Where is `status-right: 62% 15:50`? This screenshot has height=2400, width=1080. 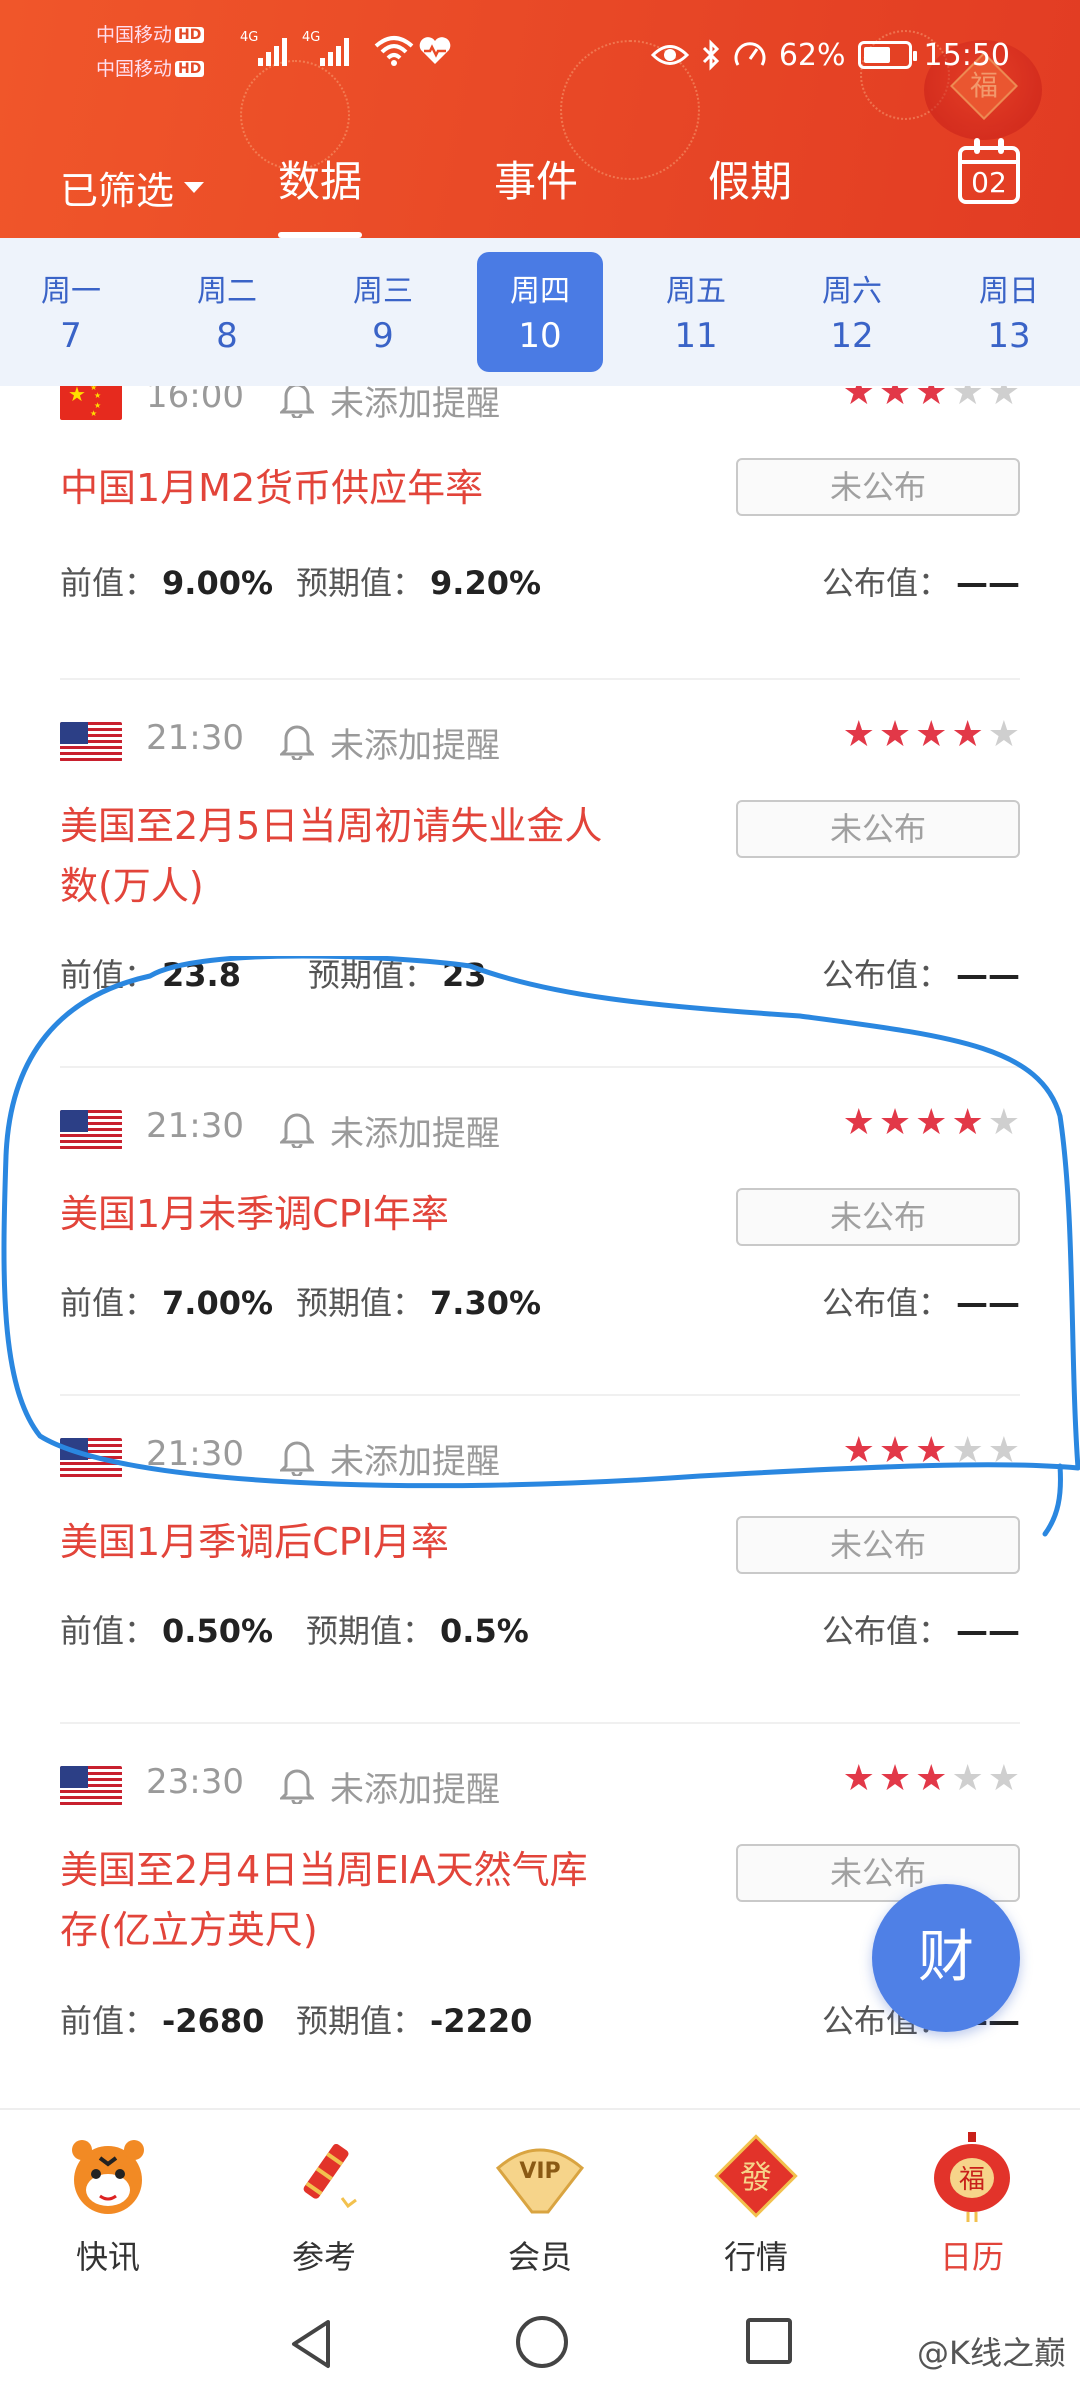 status-right: 62% 15:50 is located at coordinates (830, 55).